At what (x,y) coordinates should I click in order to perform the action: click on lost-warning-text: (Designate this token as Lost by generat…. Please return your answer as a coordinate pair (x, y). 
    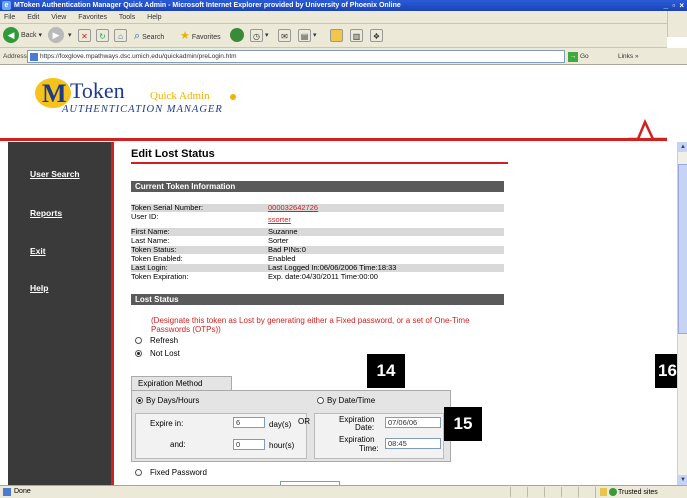
    Looking at the image, I should click on (310, 325).